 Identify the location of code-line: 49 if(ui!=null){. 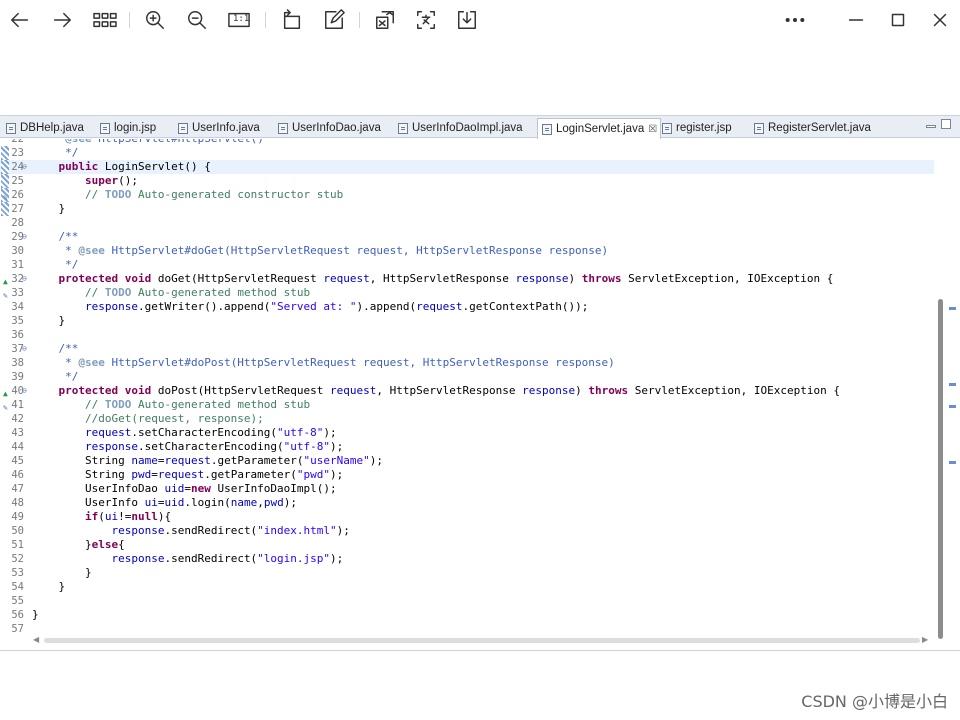
(467, 517).